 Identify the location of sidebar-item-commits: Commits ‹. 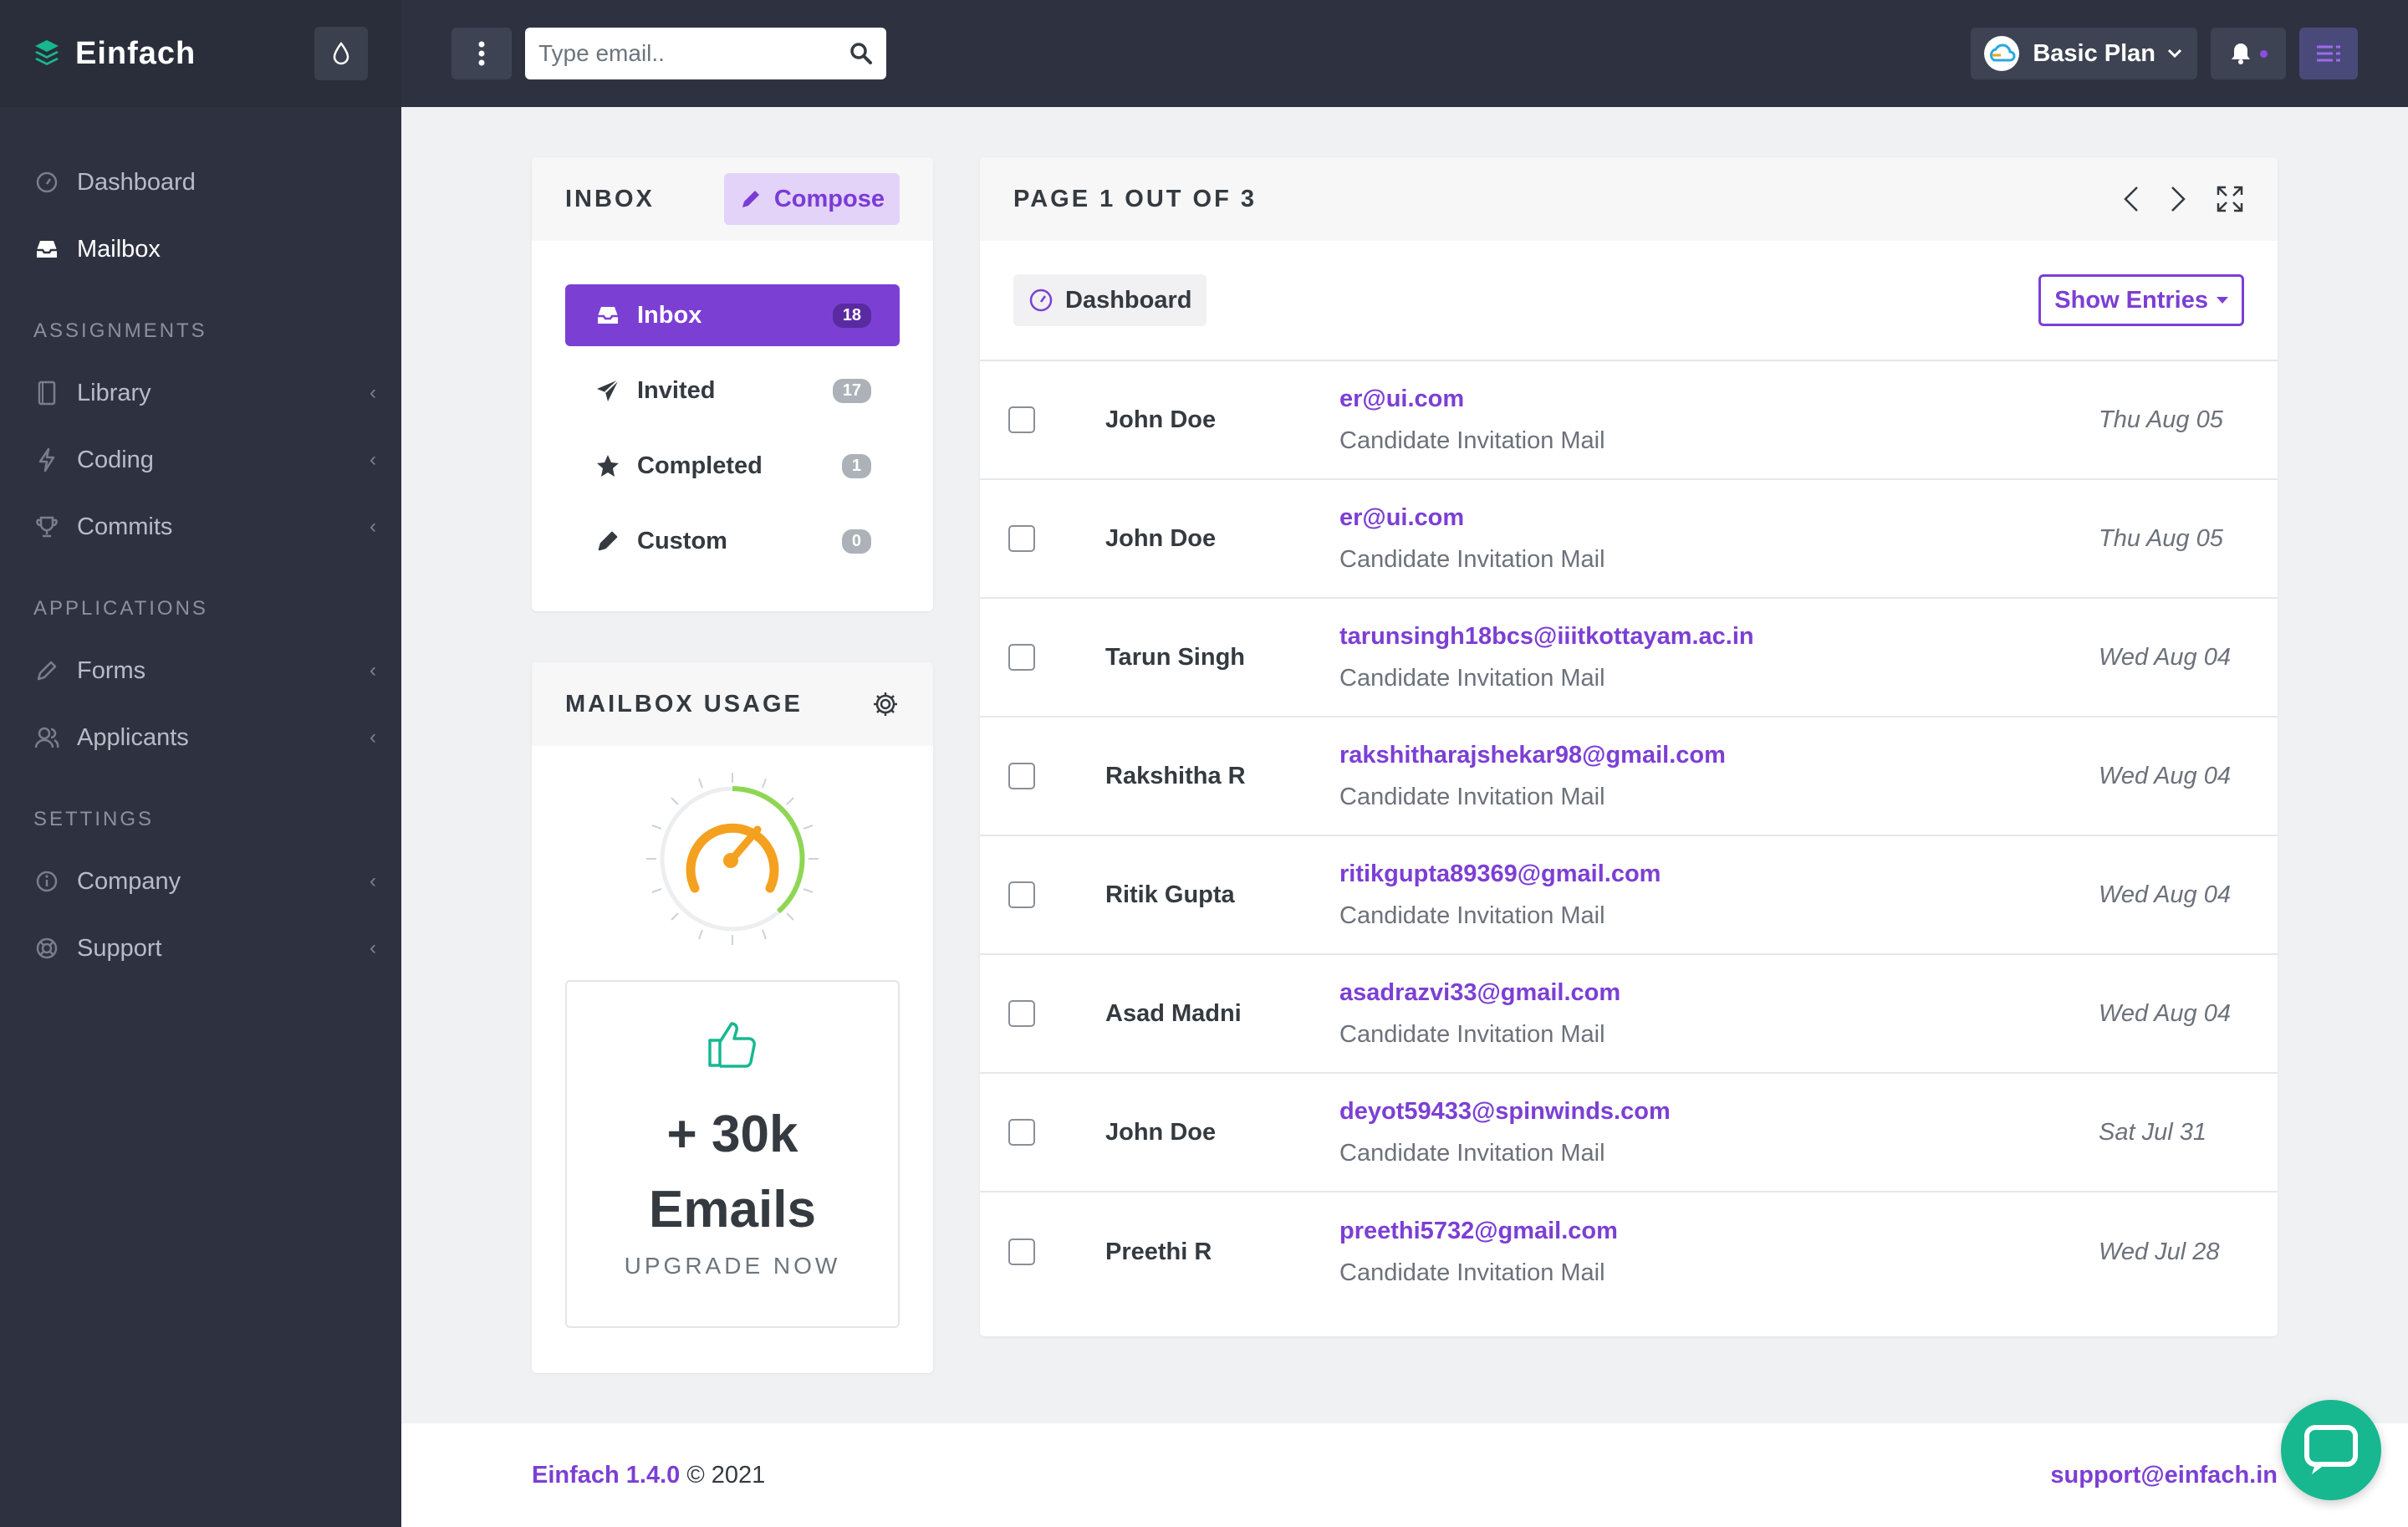
(201, 527).